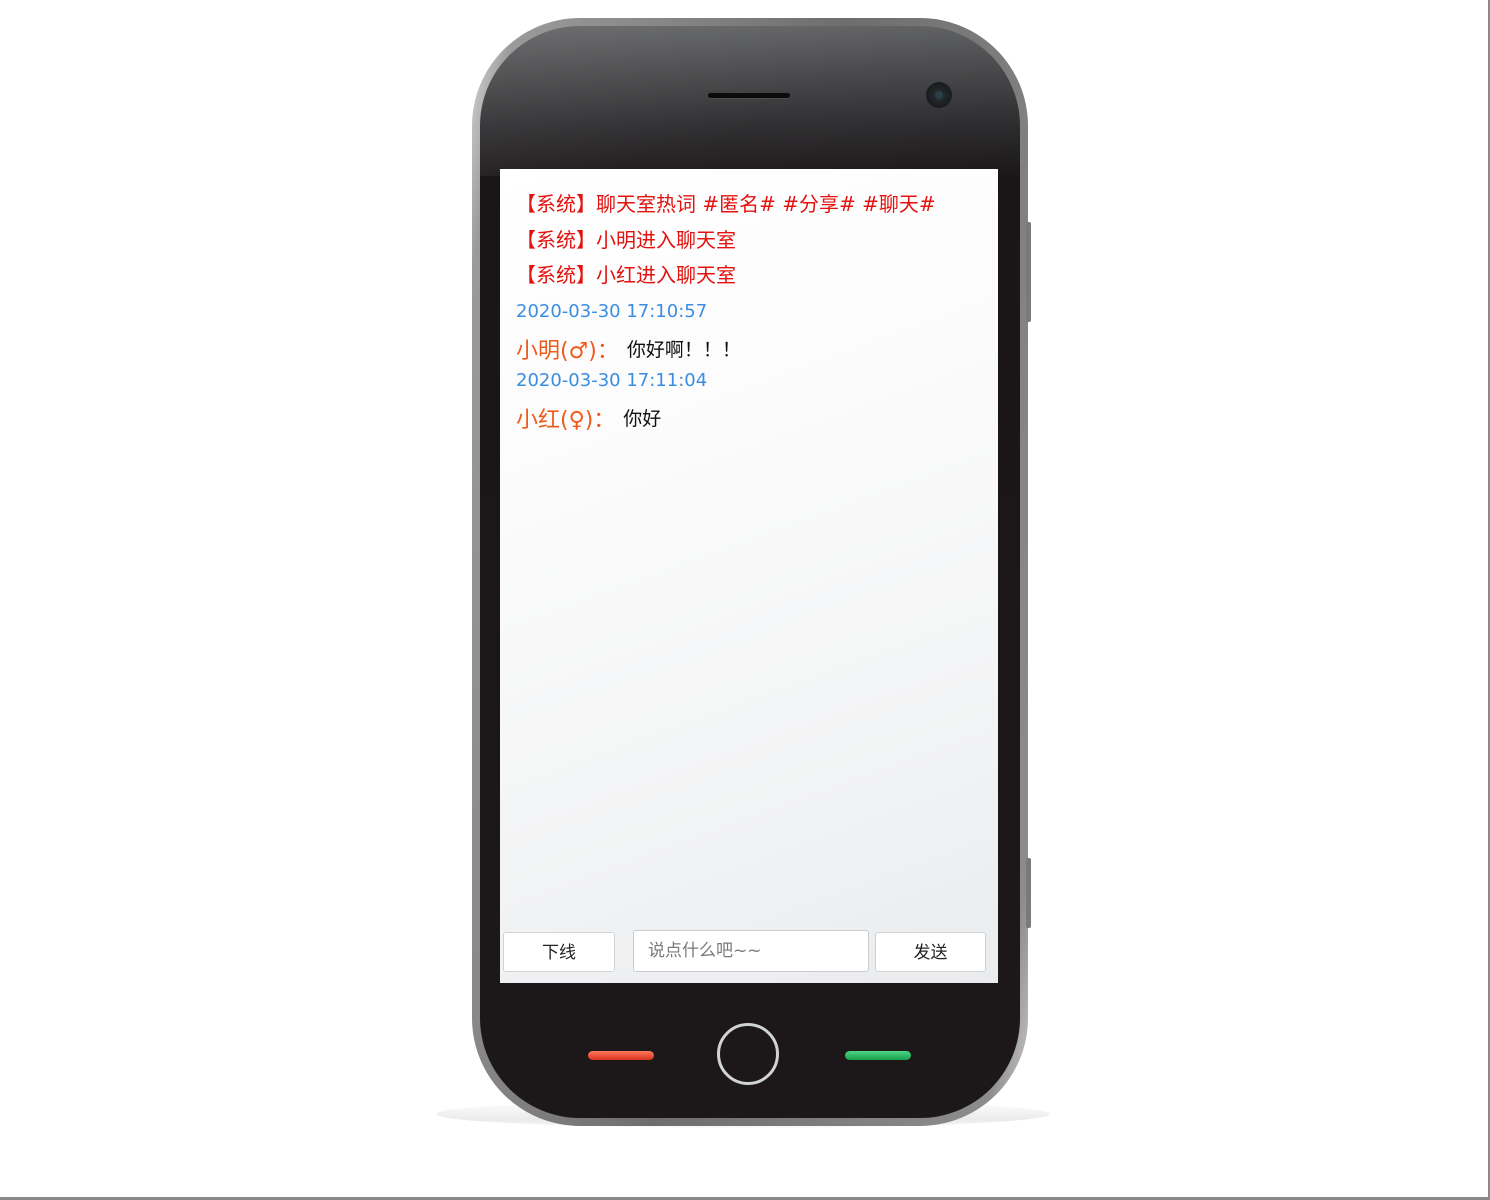  Describe the element at coordinates (930, 952) in the screenshot. I see `send-button: 发送` at that location.